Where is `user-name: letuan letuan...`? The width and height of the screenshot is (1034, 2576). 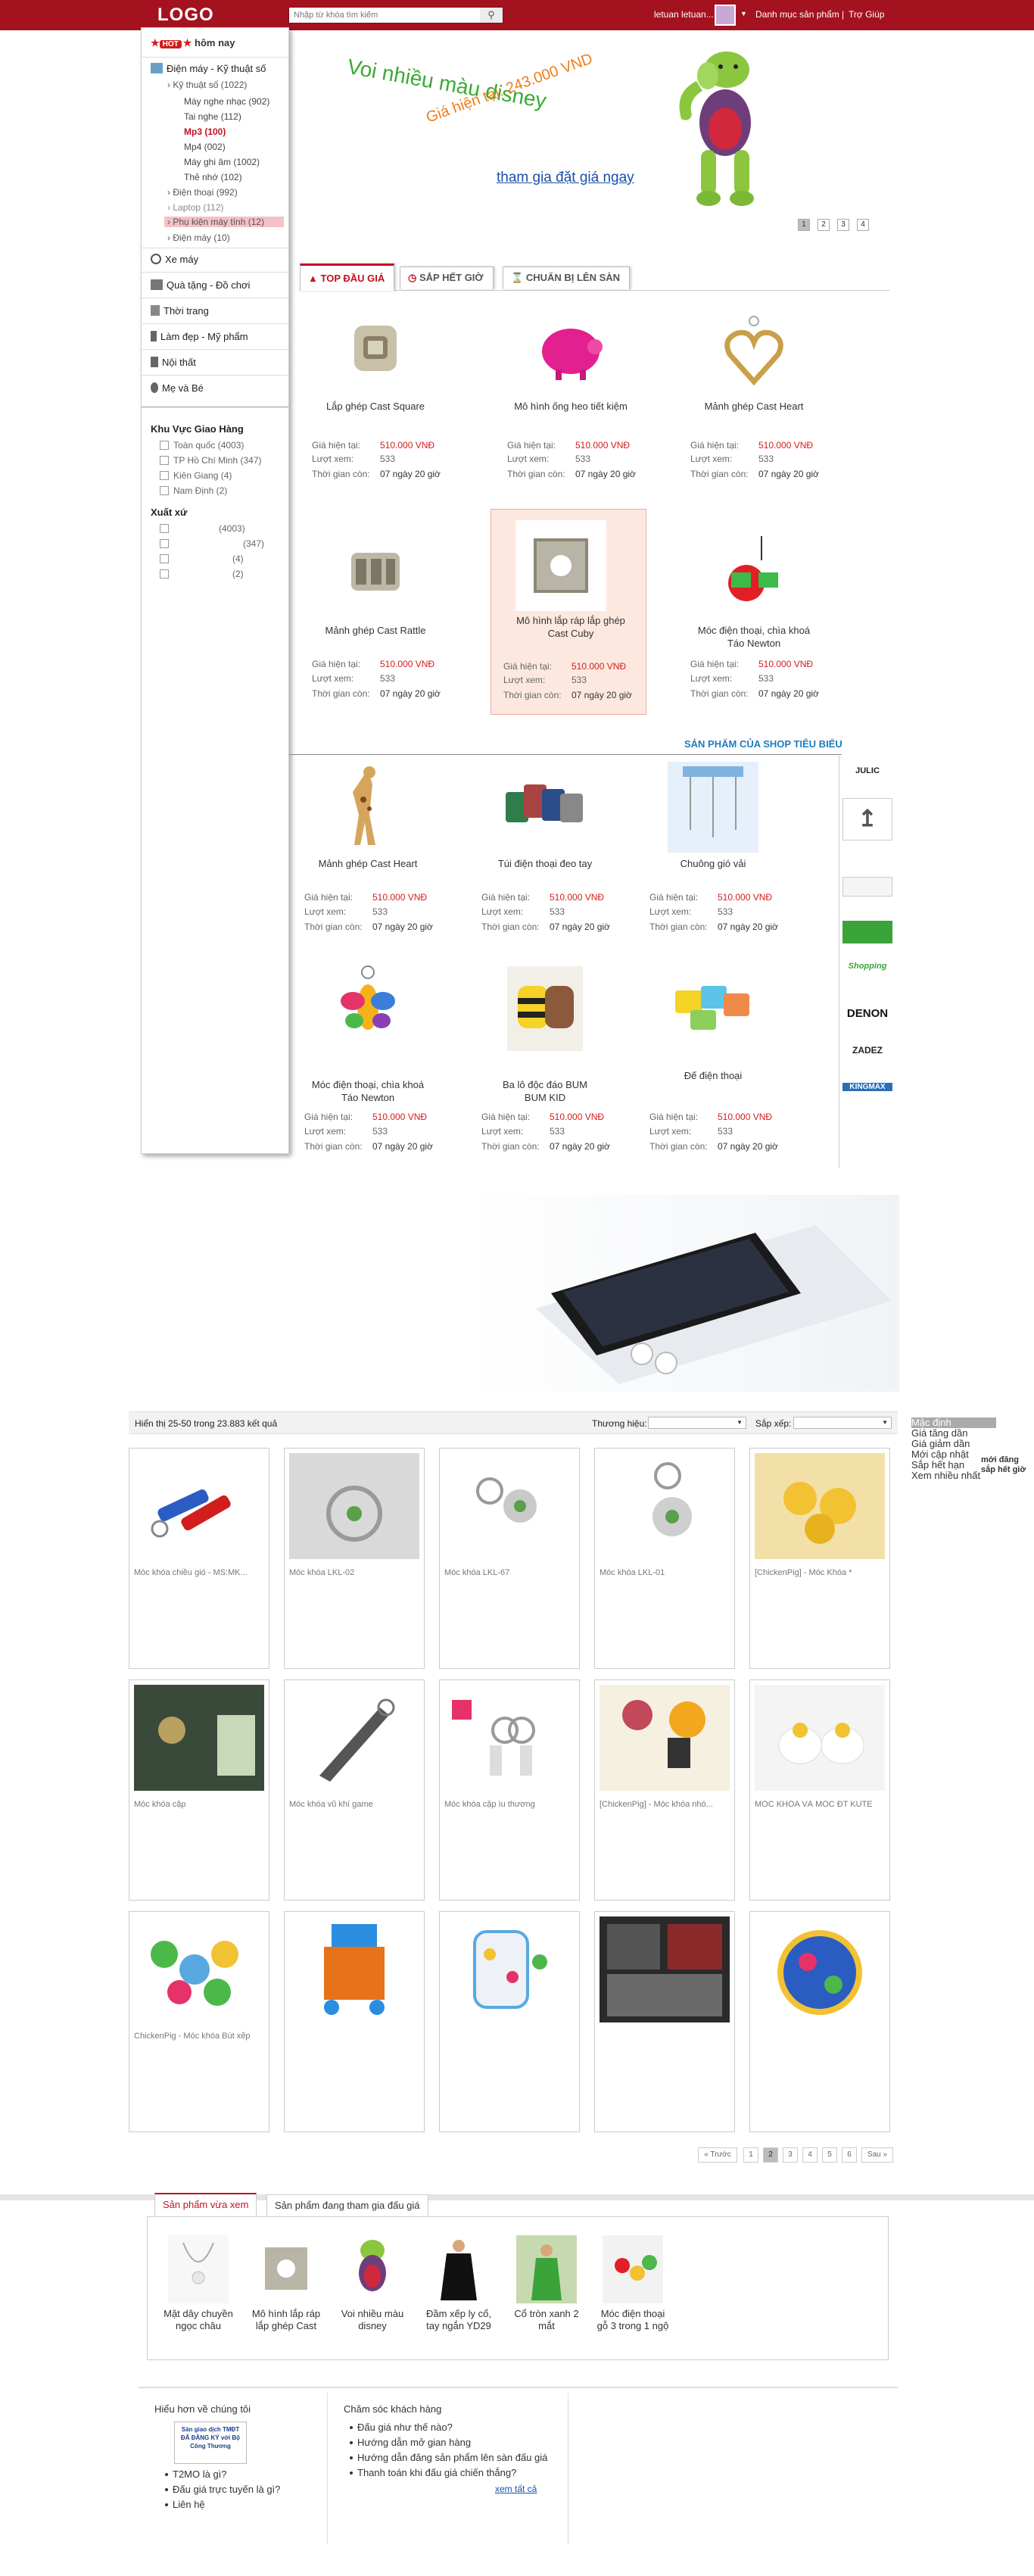
user-name: letuan letuan... is located at coordinates (684, 14).